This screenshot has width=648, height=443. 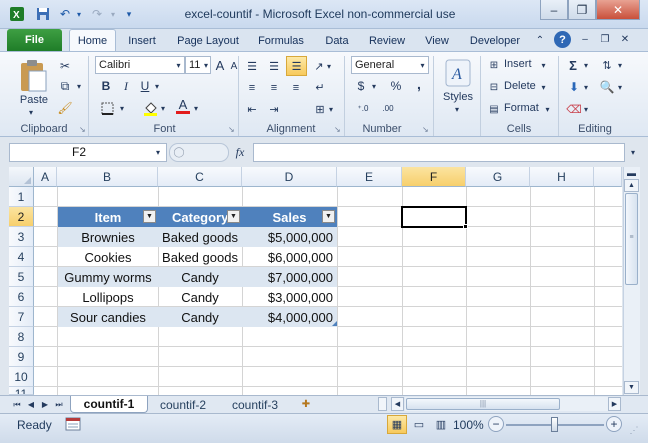 What do you see at coordinates (17, 14) in the screenshot?
I see `excel-logo-icon: X` at bounding box center [17, 14].